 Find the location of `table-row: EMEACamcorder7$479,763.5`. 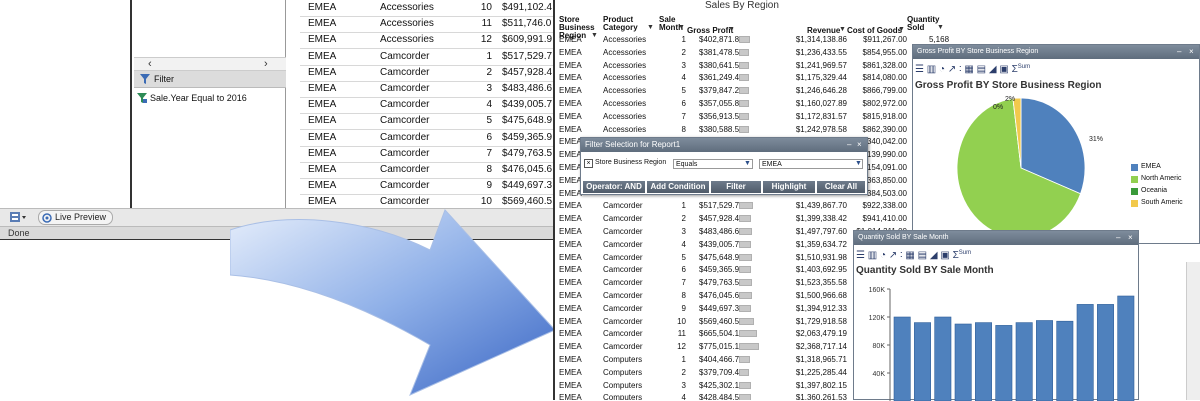

table-row: EMEACamcorder7$479,763.5 is located at coordinates (429, 154).